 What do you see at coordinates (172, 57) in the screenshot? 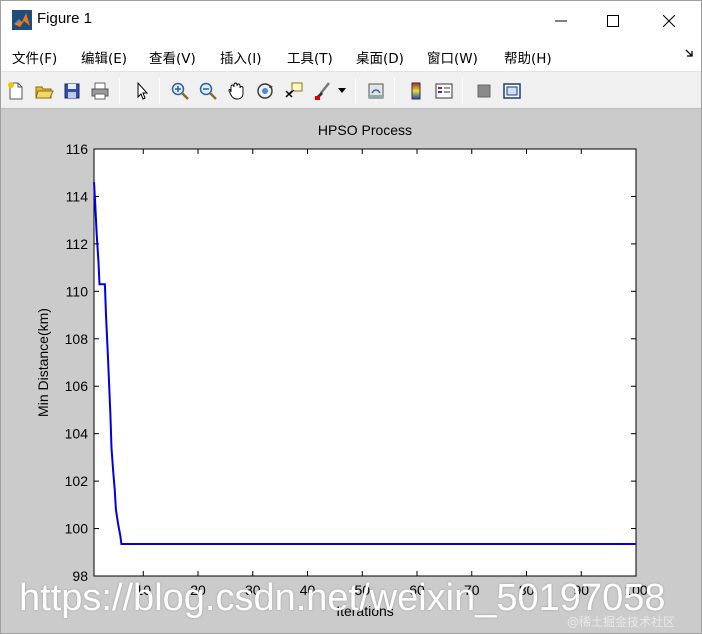
I see `menu-view: 查看(V)` at bounding box center [172, 57].